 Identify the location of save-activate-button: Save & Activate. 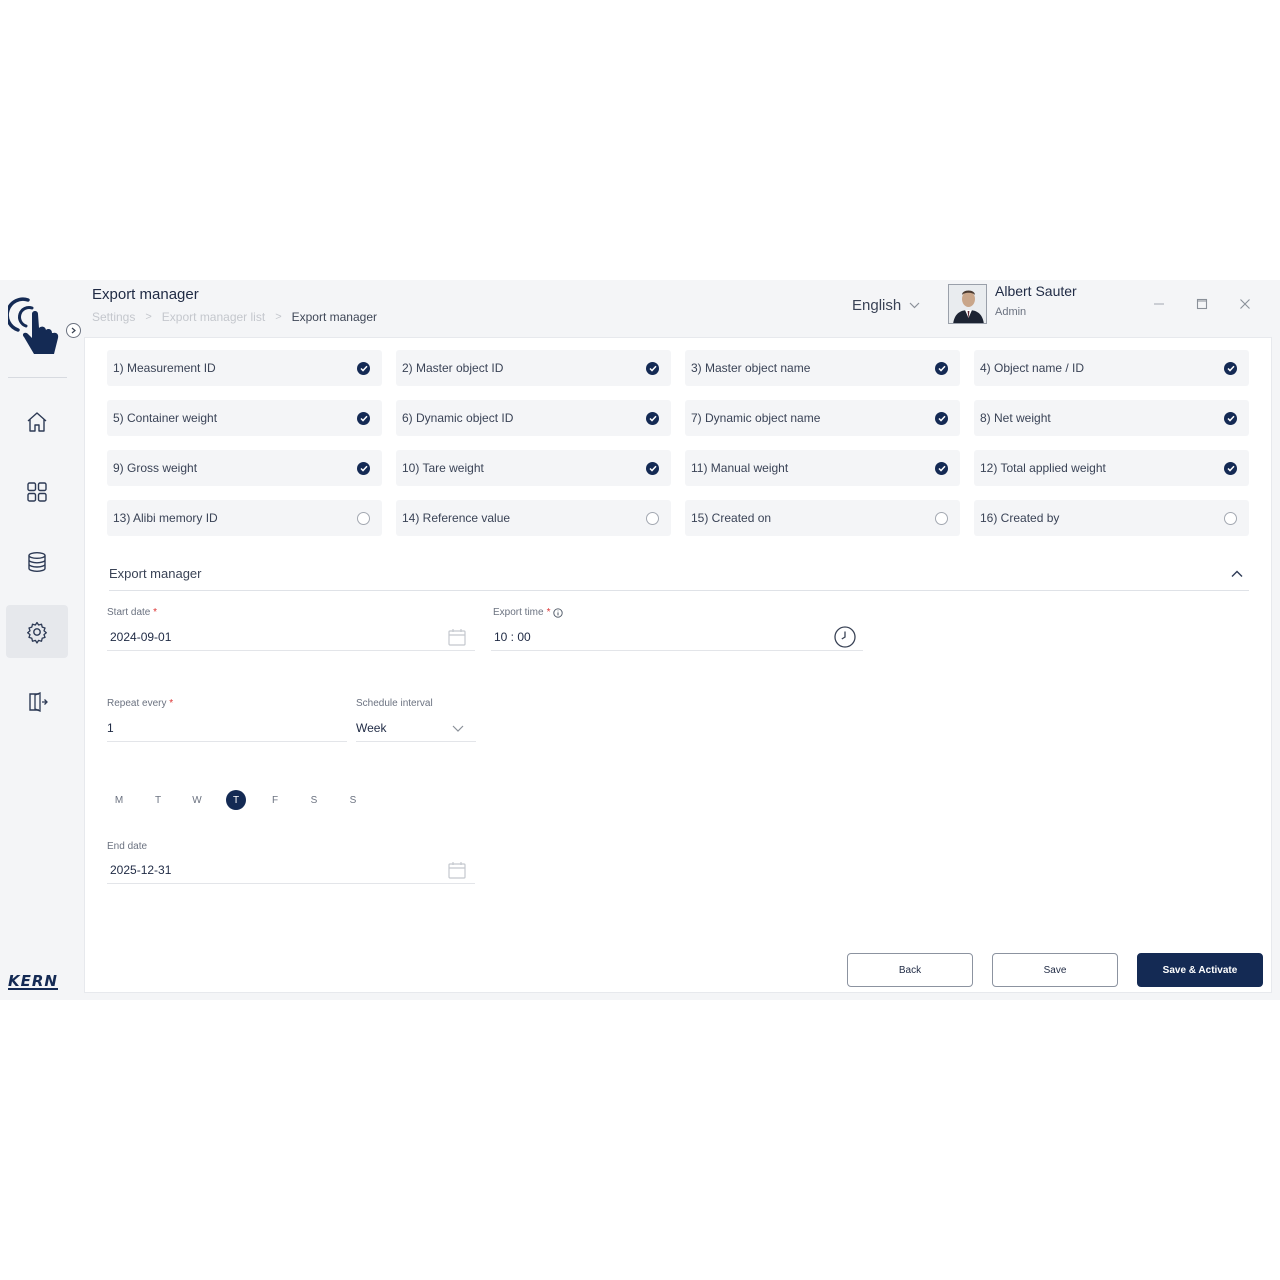
(1200, 970).